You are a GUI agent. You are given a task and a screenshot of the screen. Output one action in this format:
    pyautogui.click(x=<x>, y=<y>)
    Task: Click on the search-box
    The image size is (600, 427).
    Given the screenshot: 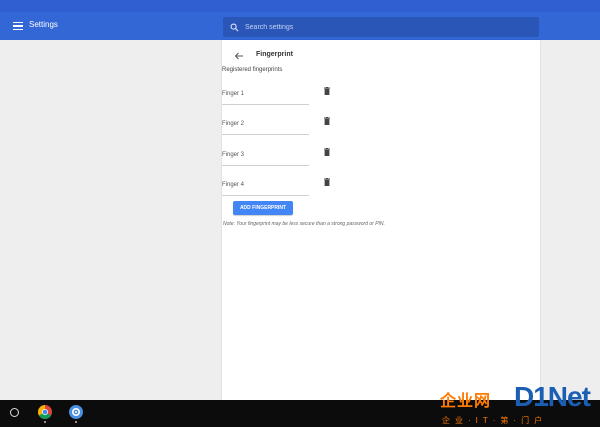 What is the action you would take?
    pyautogui.click(x=381, y=27)
    